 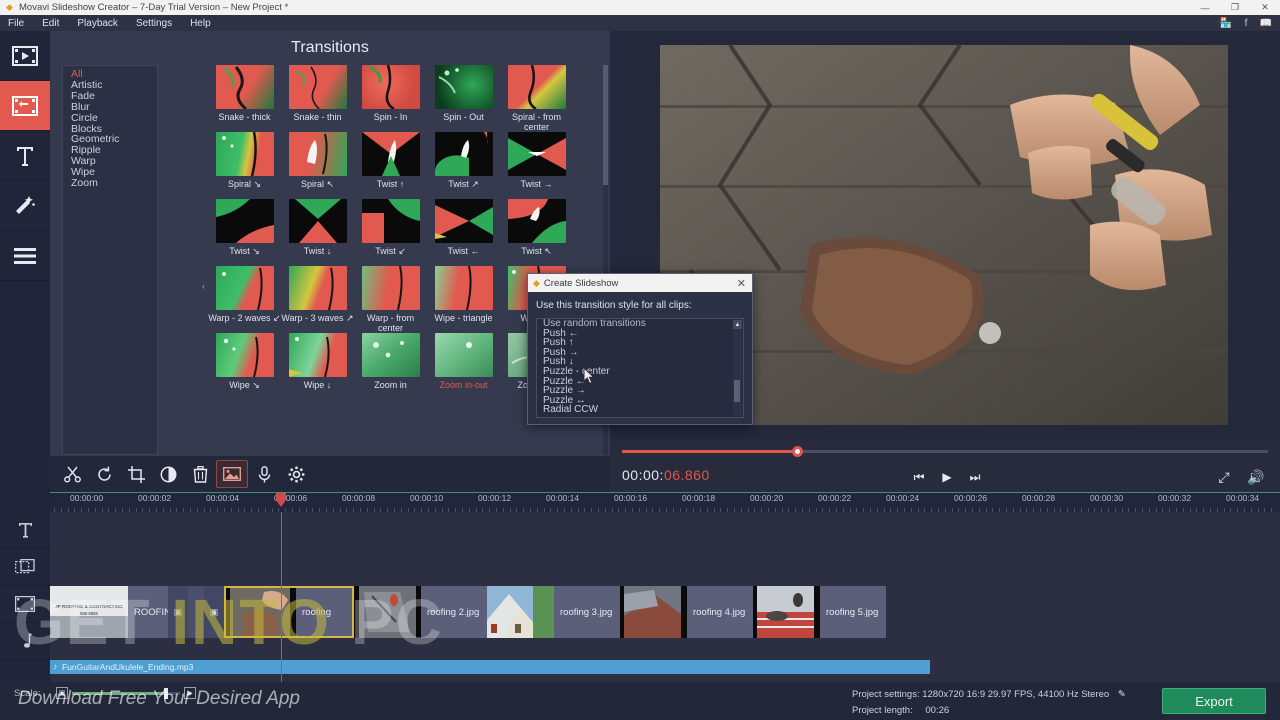 What do you see at coordinates (975, 477) in the screenshot?
I see `next-frame-button: ⏭` at bounding box center [975, 477].